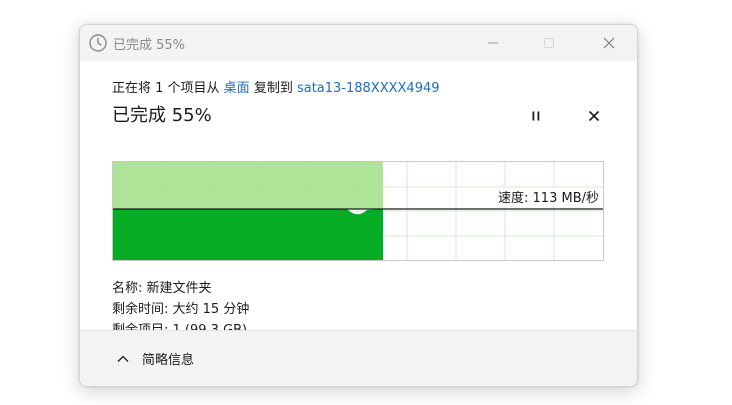  Describe the element at coordinates (548, 198) in the screenshot. I see `speed-label: 速度: 113 MB/秒` at that location.